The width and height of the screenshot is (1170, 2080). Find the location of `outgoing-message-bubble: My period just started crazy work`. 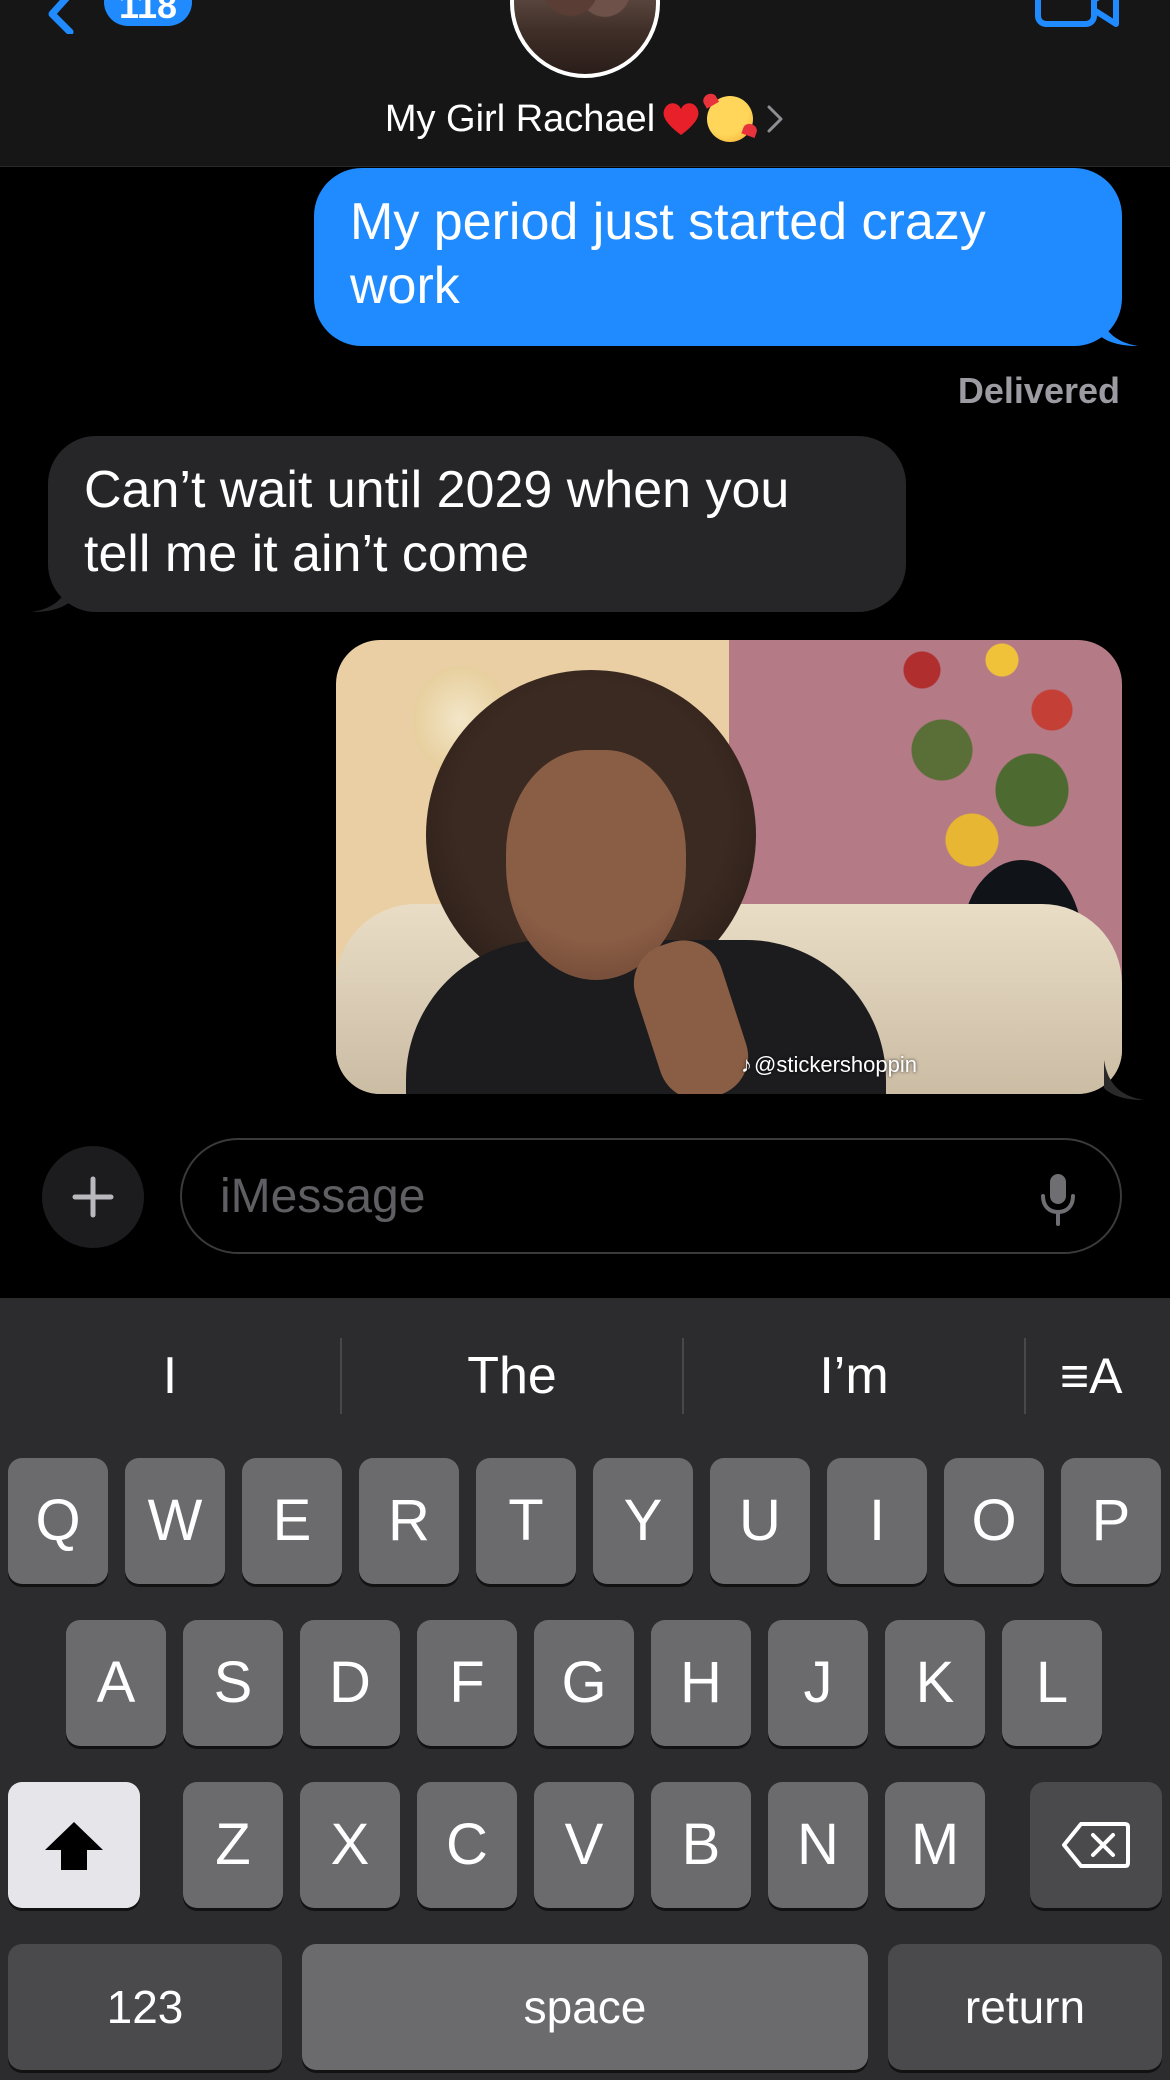

outgoing-message-bubble: My period just started crazy work is located at coordinates (726, 257).